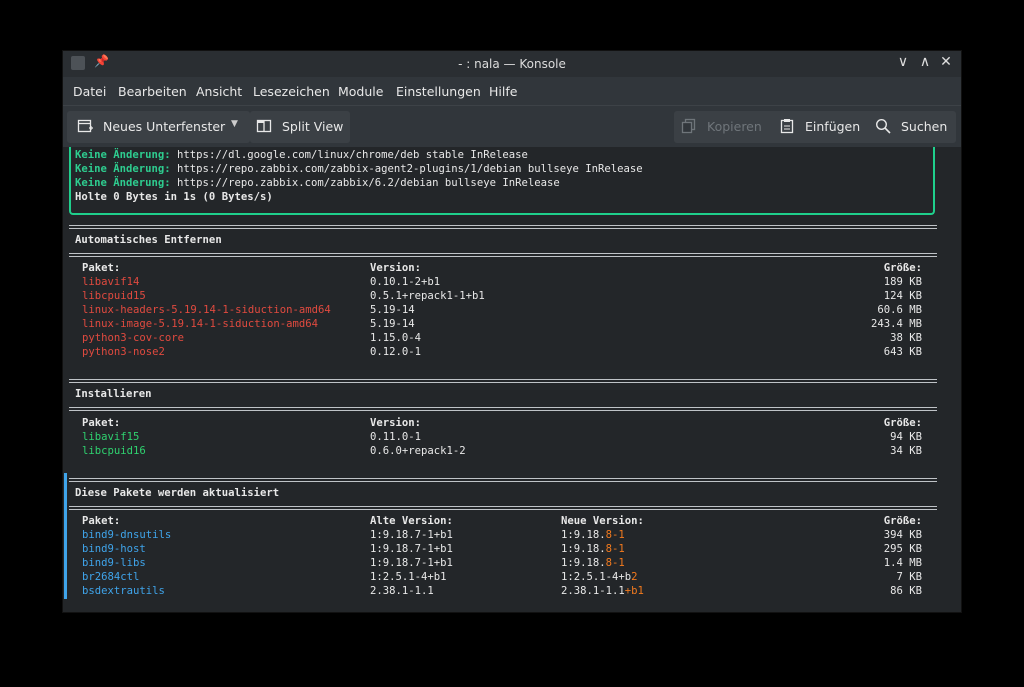 The image size is (1024, 687). What do you see at coordinates (101, 268) in the screenshot?
I see `remove-header-package: Paket:` at bounding box center [101, 268].